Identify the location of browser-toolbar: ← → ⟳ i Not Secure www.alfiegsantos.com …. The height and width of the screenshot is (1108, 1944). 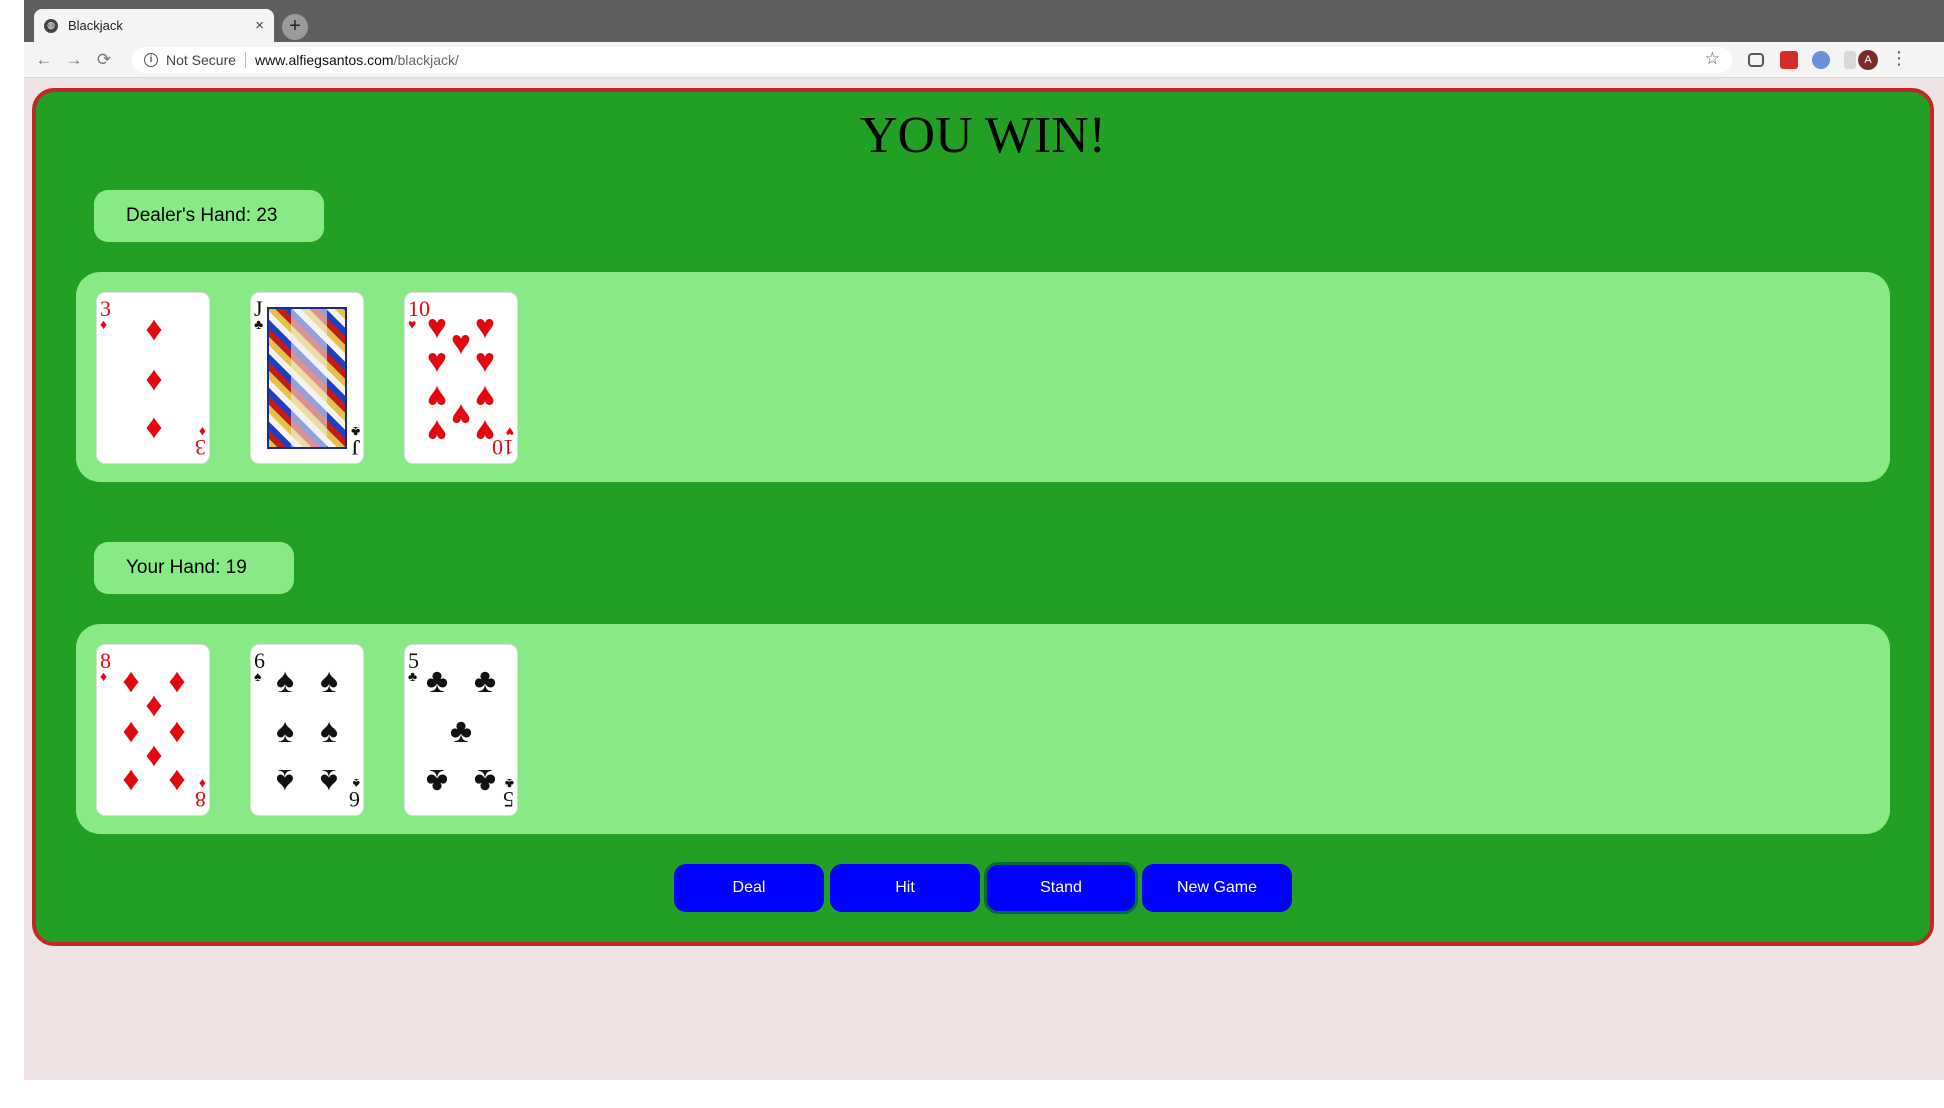
(984, 60).